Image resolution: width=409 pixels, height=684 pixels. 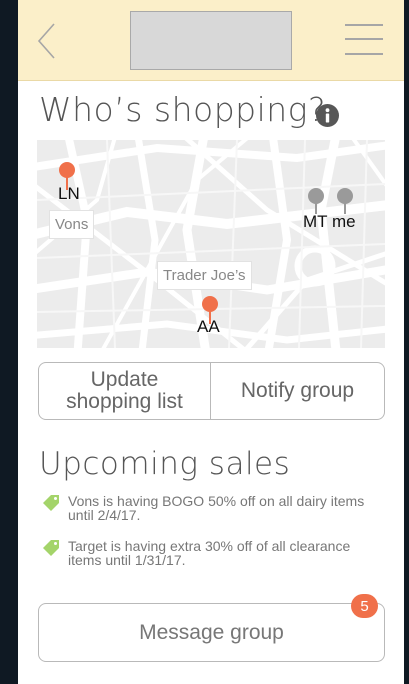 I want to click on notify-group-label: Notify group, so click(x=297, y=390).